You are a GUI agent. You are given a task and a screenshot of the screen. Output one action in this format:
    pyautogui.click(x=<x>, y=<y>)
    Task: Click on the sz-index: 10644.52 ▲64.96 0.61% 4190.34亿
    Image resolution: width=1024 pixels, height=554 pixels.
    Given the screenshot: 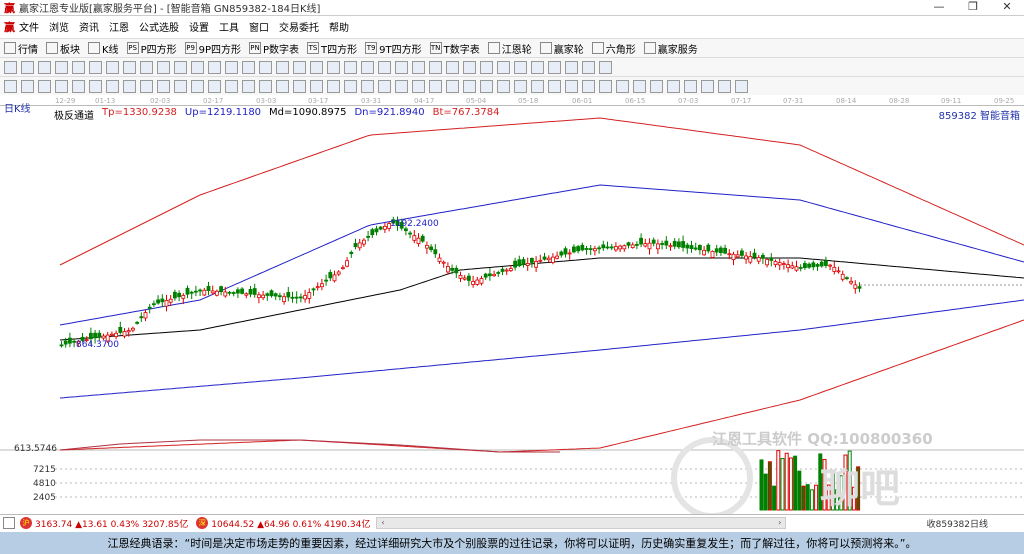 What is the action you would take?
    pyautogui.click(x=290, y=523)
    